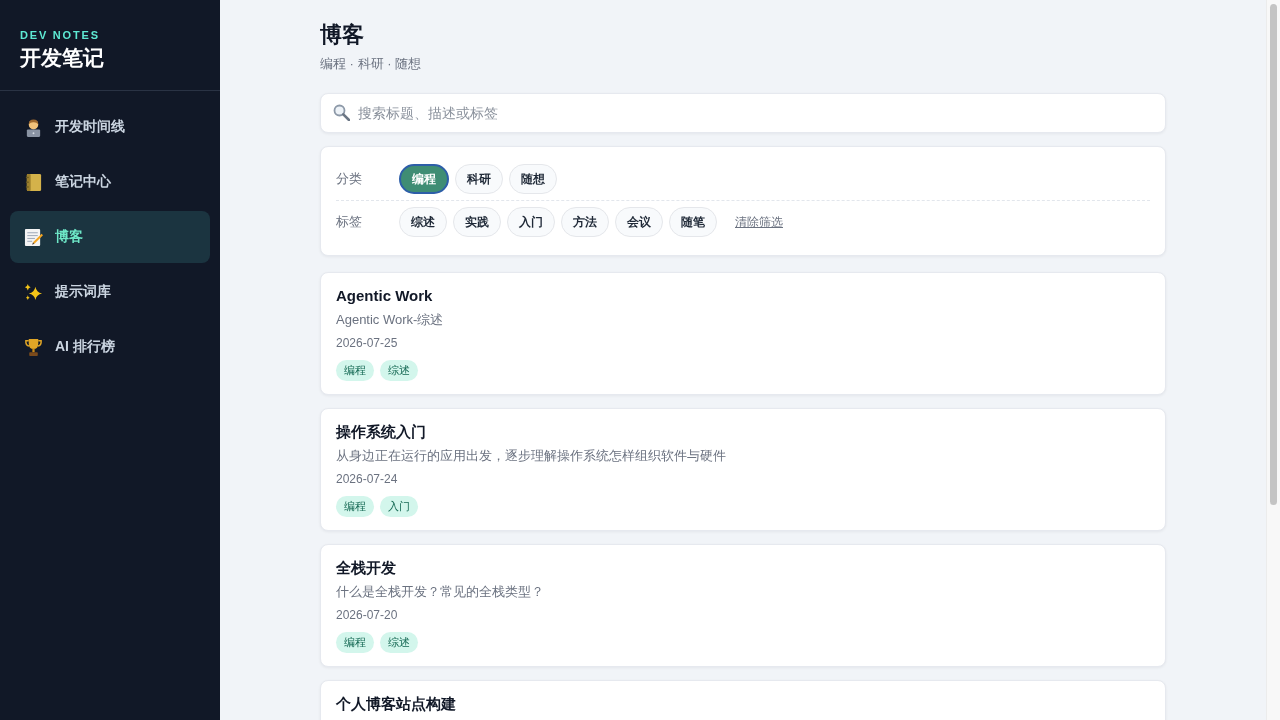 The height and width of the screenshot is (720, 1280). Describe the element at coordinates (367, 343) in the screenshot. I see `post-date: 2026-07-25` at that location.